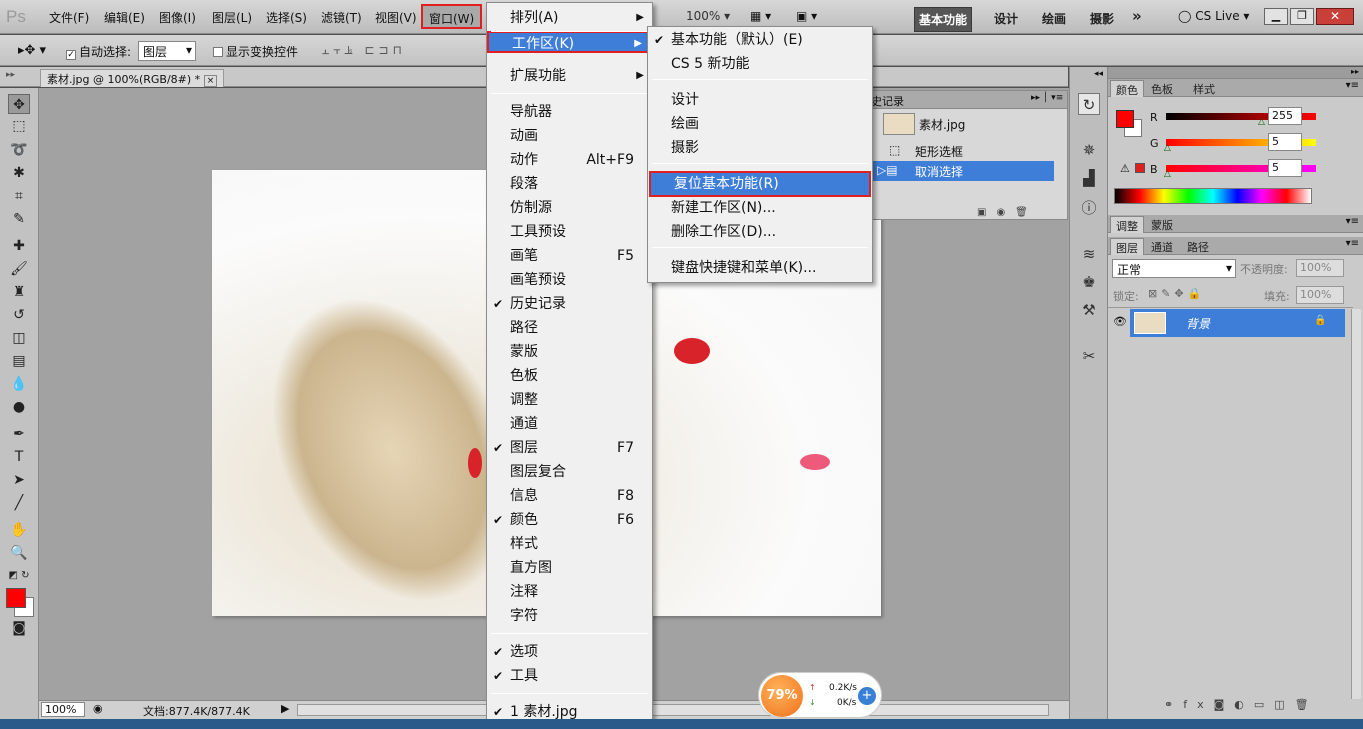 The image size is (1363, 729). Describe the element at coordinates (1285, 142) in the screenshot. I see `g-value: 5` at that location.